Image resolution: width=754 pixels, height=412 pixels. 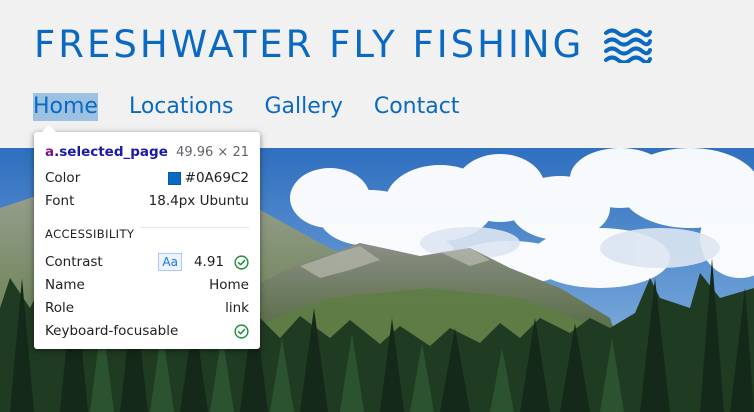 What do you see at coordinates (246, 107) in the screenshot?
I see `main-nav: Home Locations Gallery Contact` at bounding box center [246, 107].